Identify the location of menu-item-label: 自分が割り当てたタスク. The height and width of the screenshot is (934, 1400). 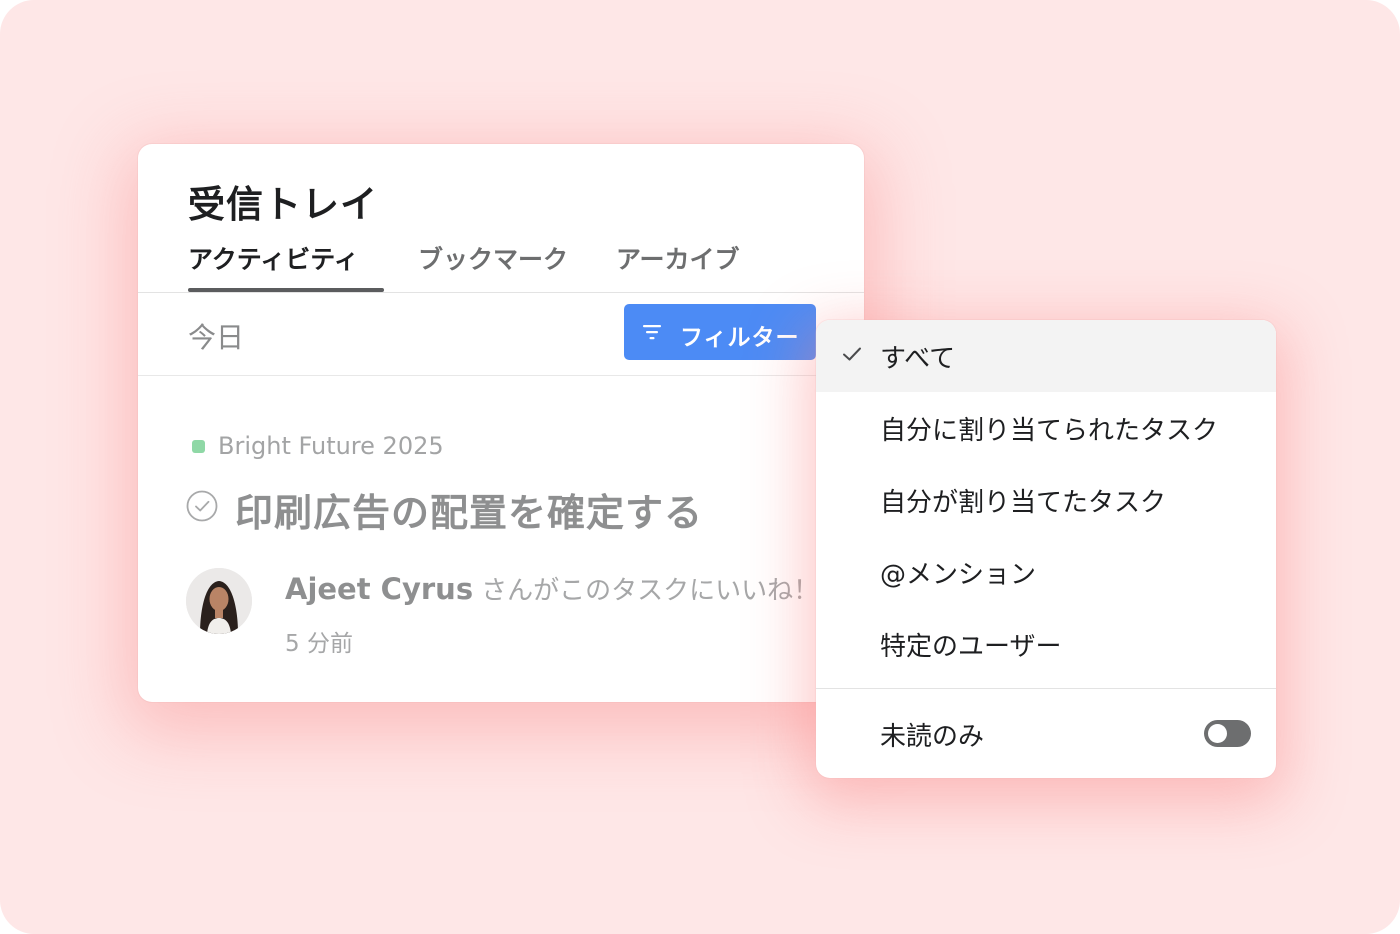
(1023, 503).